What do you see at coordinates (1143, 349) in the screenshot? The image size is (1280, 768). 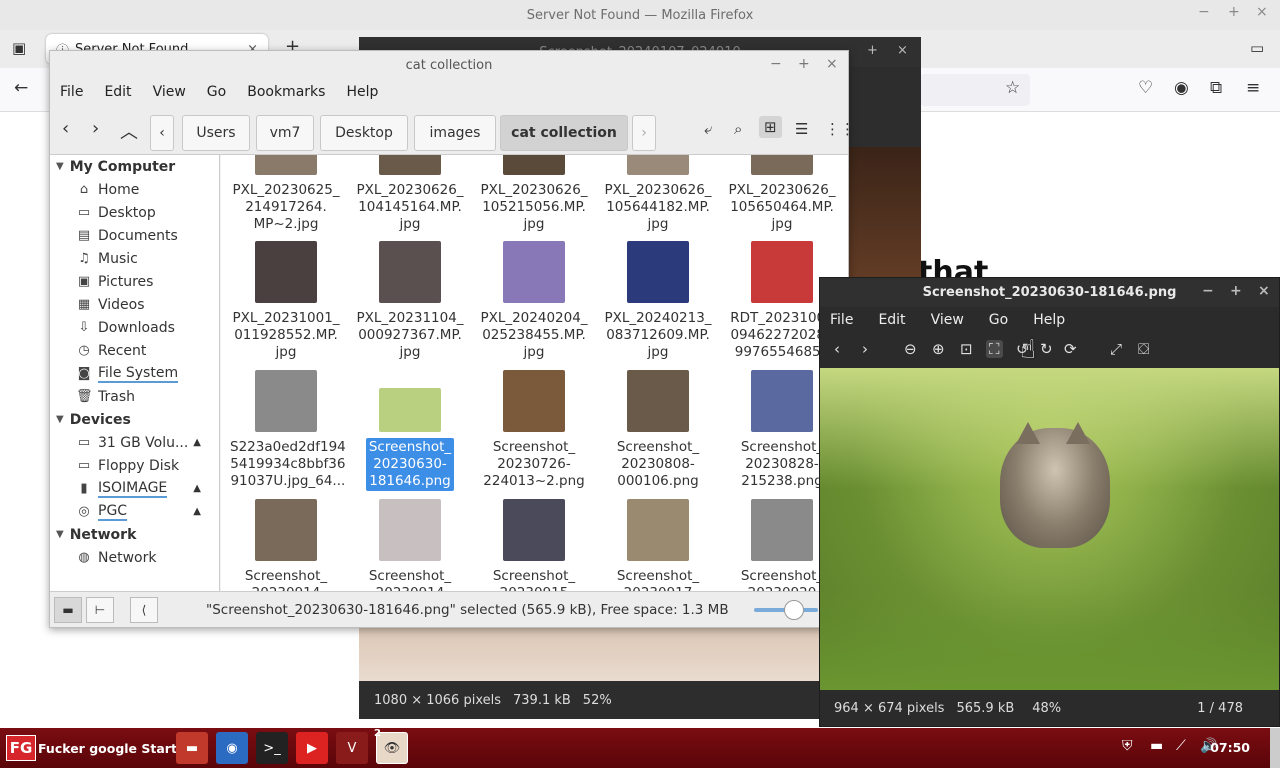 I see `slideshow-icon: ⛋` at bounding box center [1143, 349].